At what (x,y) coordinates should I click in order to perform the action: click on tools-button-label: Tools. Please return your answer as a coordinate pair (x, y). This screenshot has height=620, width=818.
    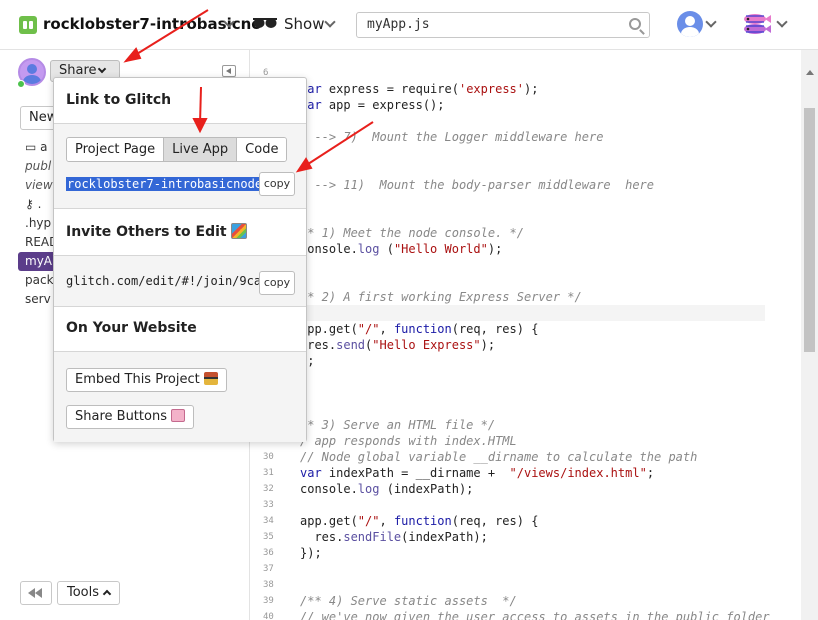
    Looking at the image, I should click on (83, 592).